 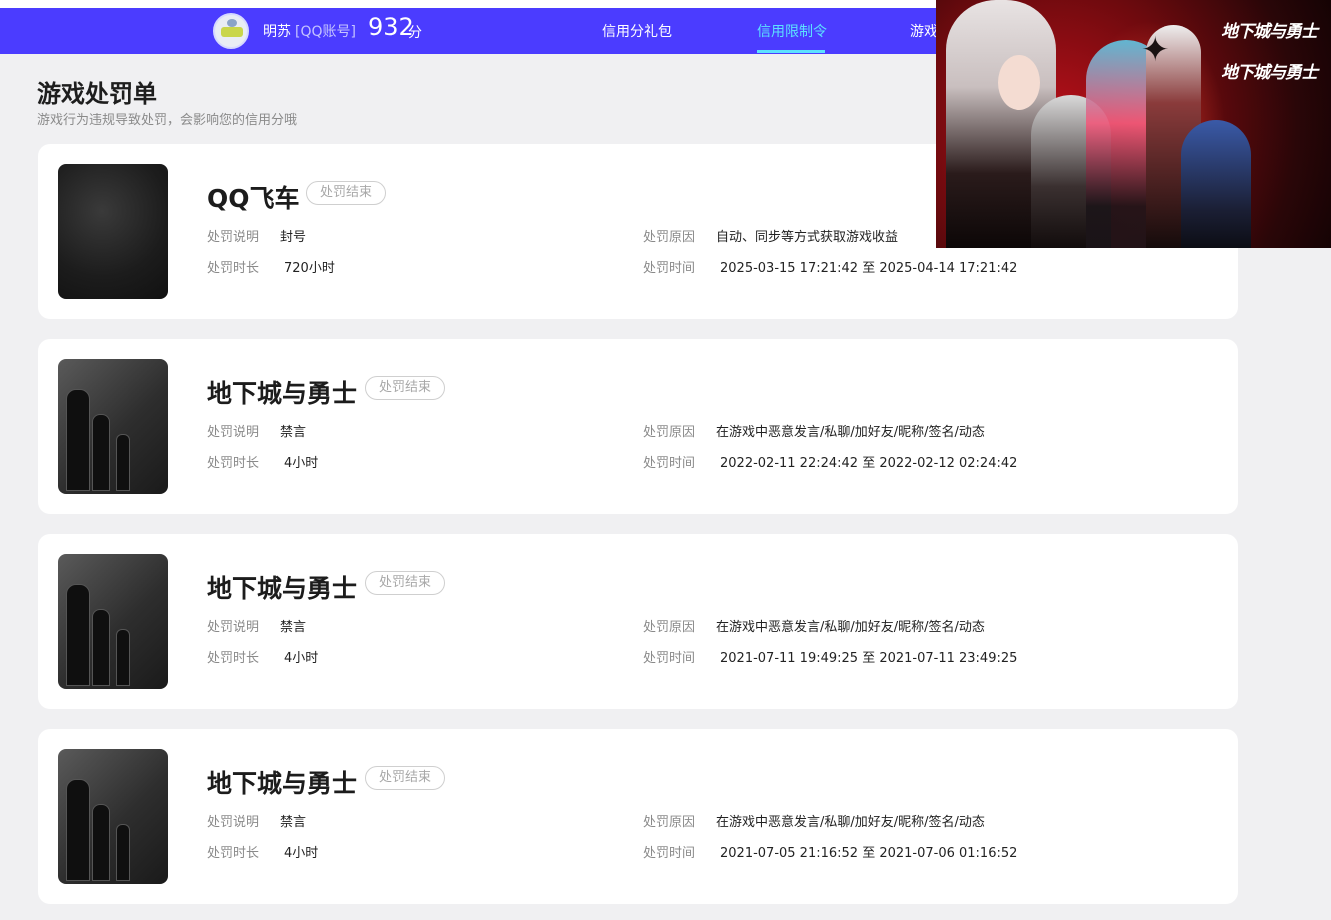 What do you see at coordinates (1133, 124) in the screenshot?
I see `game-ad-banner: ✦ 地下城与勇士 地下城与勇士` at bounding box center [1133, 124].